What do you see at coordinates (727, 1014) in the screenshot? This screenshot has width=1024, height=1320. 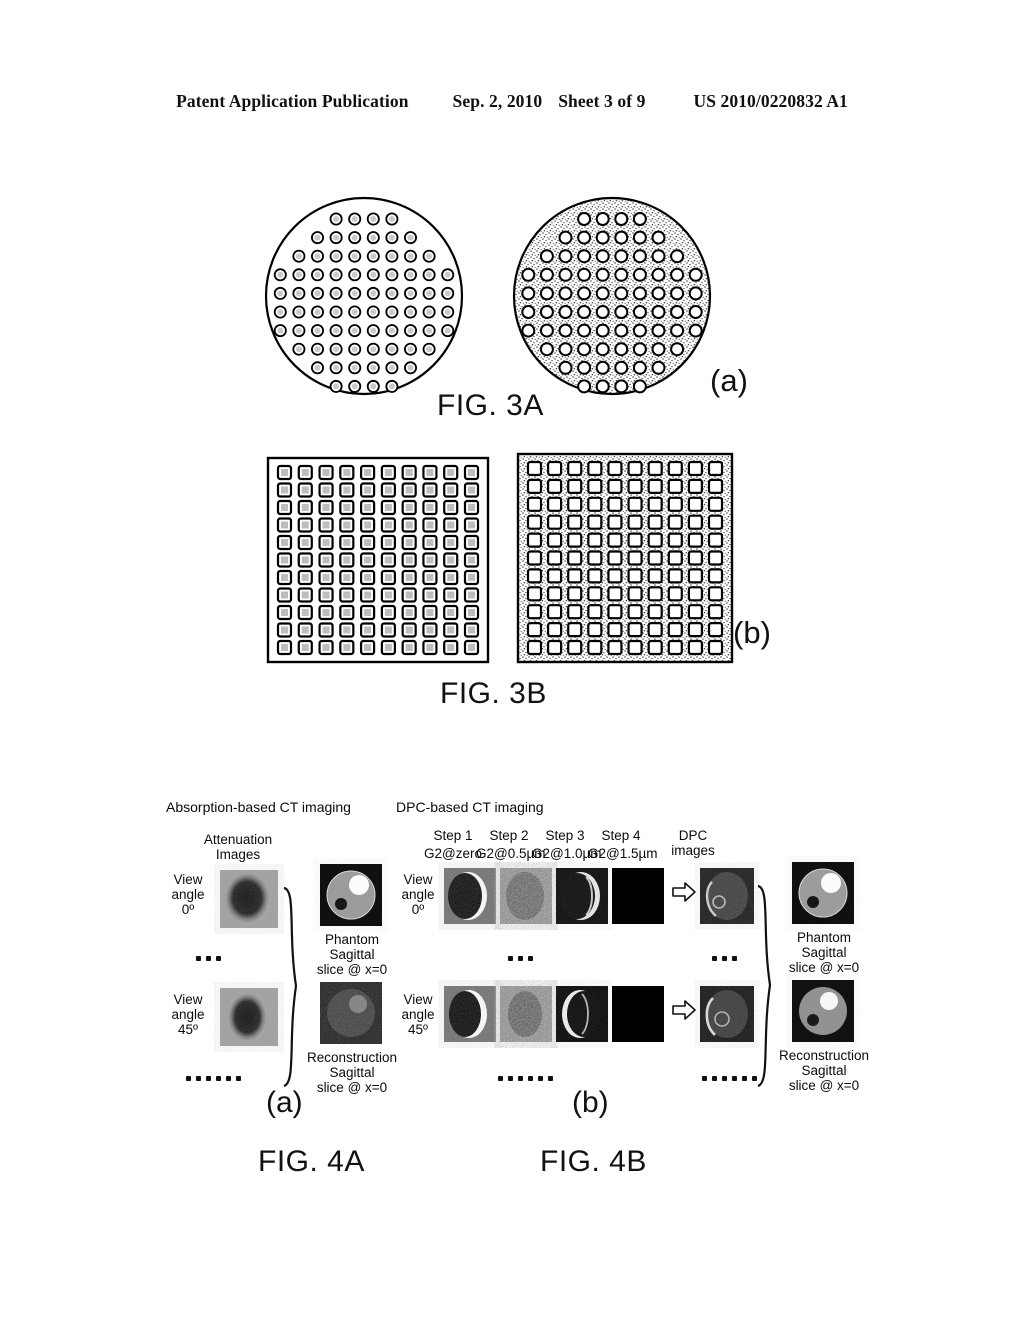 I see `fig4b-dpc-image-45deg` at bounding box center [727, 1014].